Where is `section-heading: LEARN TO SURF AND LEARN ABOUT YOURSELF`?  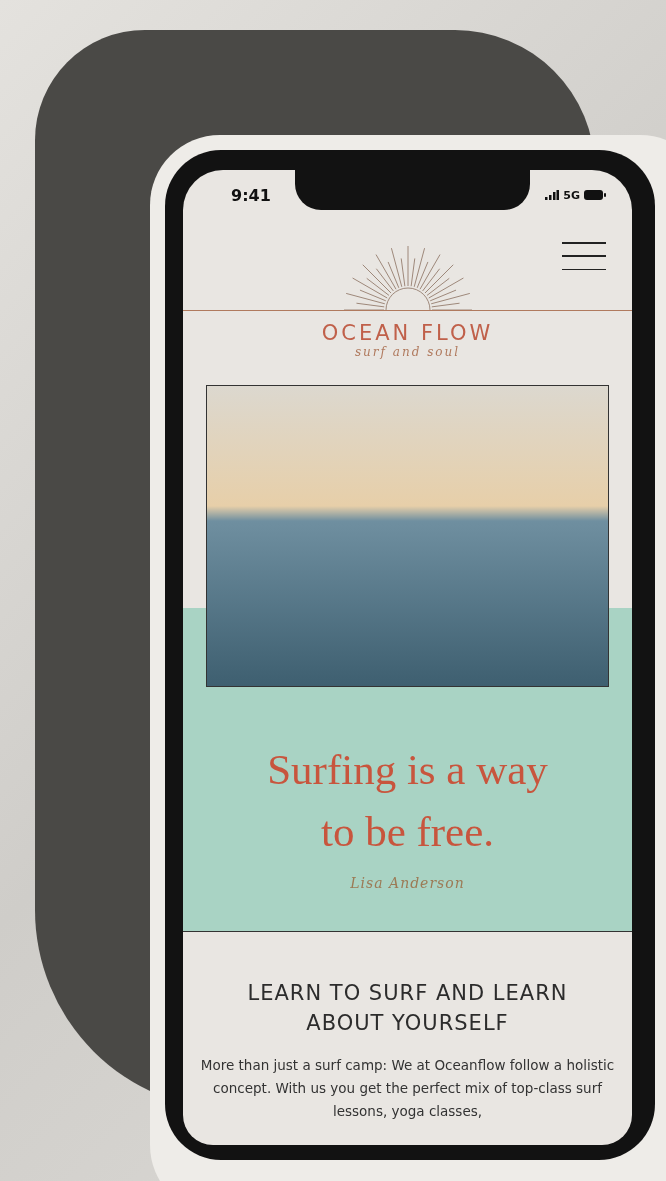
section-heading: LEARN TO SURF AND LEARN ABOUT YOURSELF is located at coordinates (407, 1008).